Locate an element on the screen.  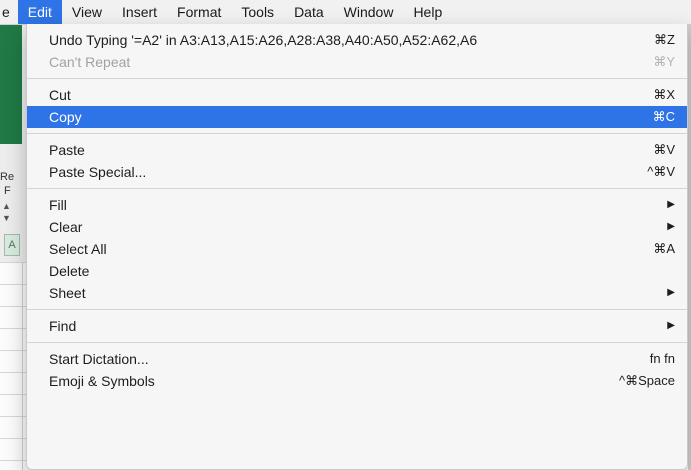
stepper-down-icon: ▼ is located at coordinates (7, 218).